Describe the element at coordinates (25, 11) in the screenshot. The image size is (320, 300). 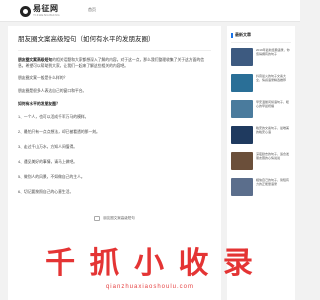
I see `logo-icon` at that location.